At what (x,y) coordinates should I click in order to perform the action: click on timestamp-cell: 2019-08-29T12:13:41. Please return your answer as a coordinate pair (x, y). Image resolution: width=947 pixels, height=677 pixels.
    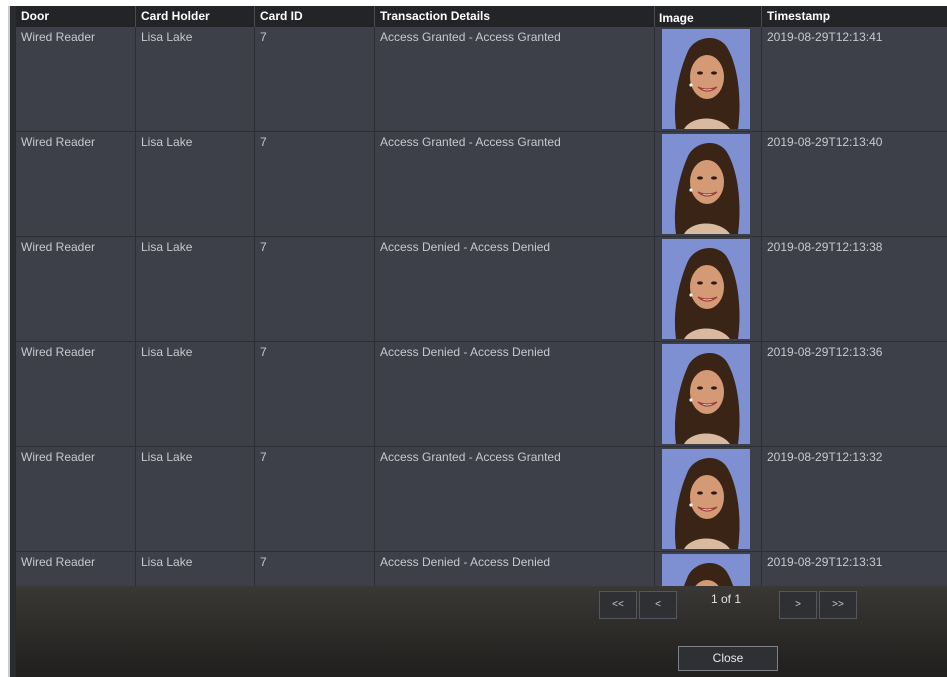
    Looking at the image, I should click on (825, 37).